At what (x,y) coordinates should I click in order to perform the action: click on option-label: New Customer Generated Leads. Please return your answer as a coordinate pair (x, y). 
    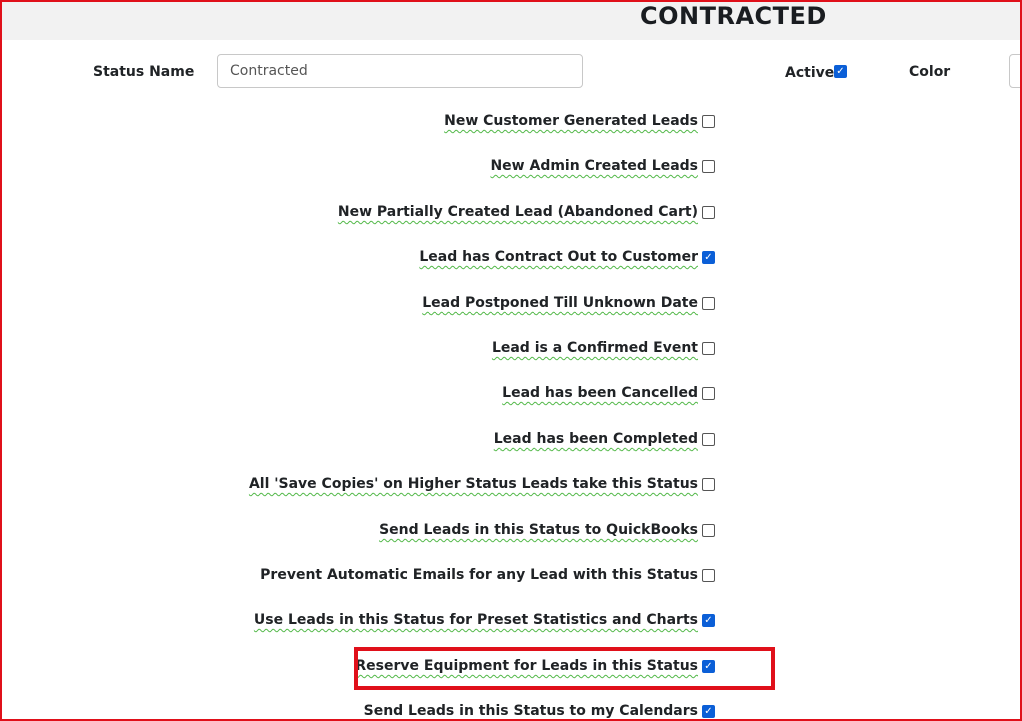
    Looking at the image, I should click on (571, 121).